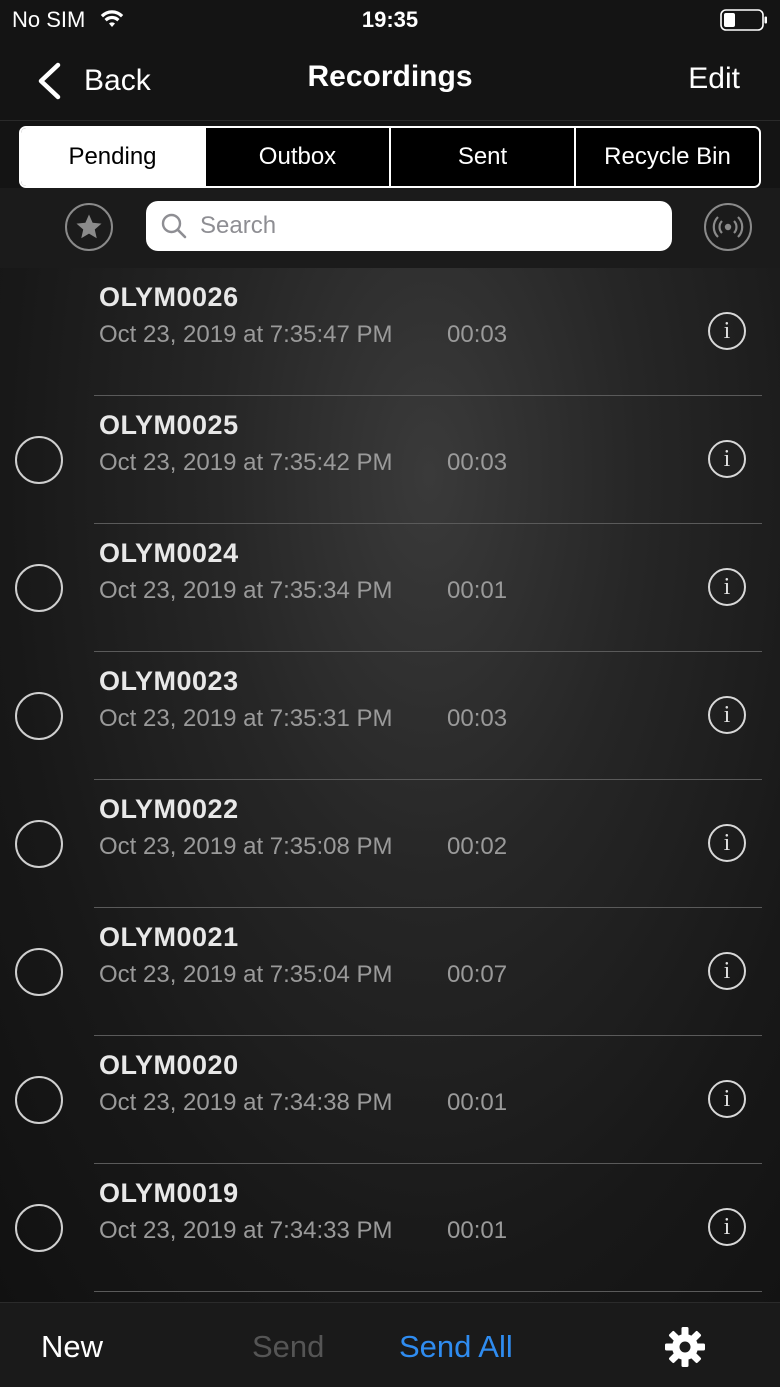 The width and height of the screenshot is (780, 1387). I want to click on recording-date: Oct 23, 2019 at 7:35:04 PM, so click(246, 974).